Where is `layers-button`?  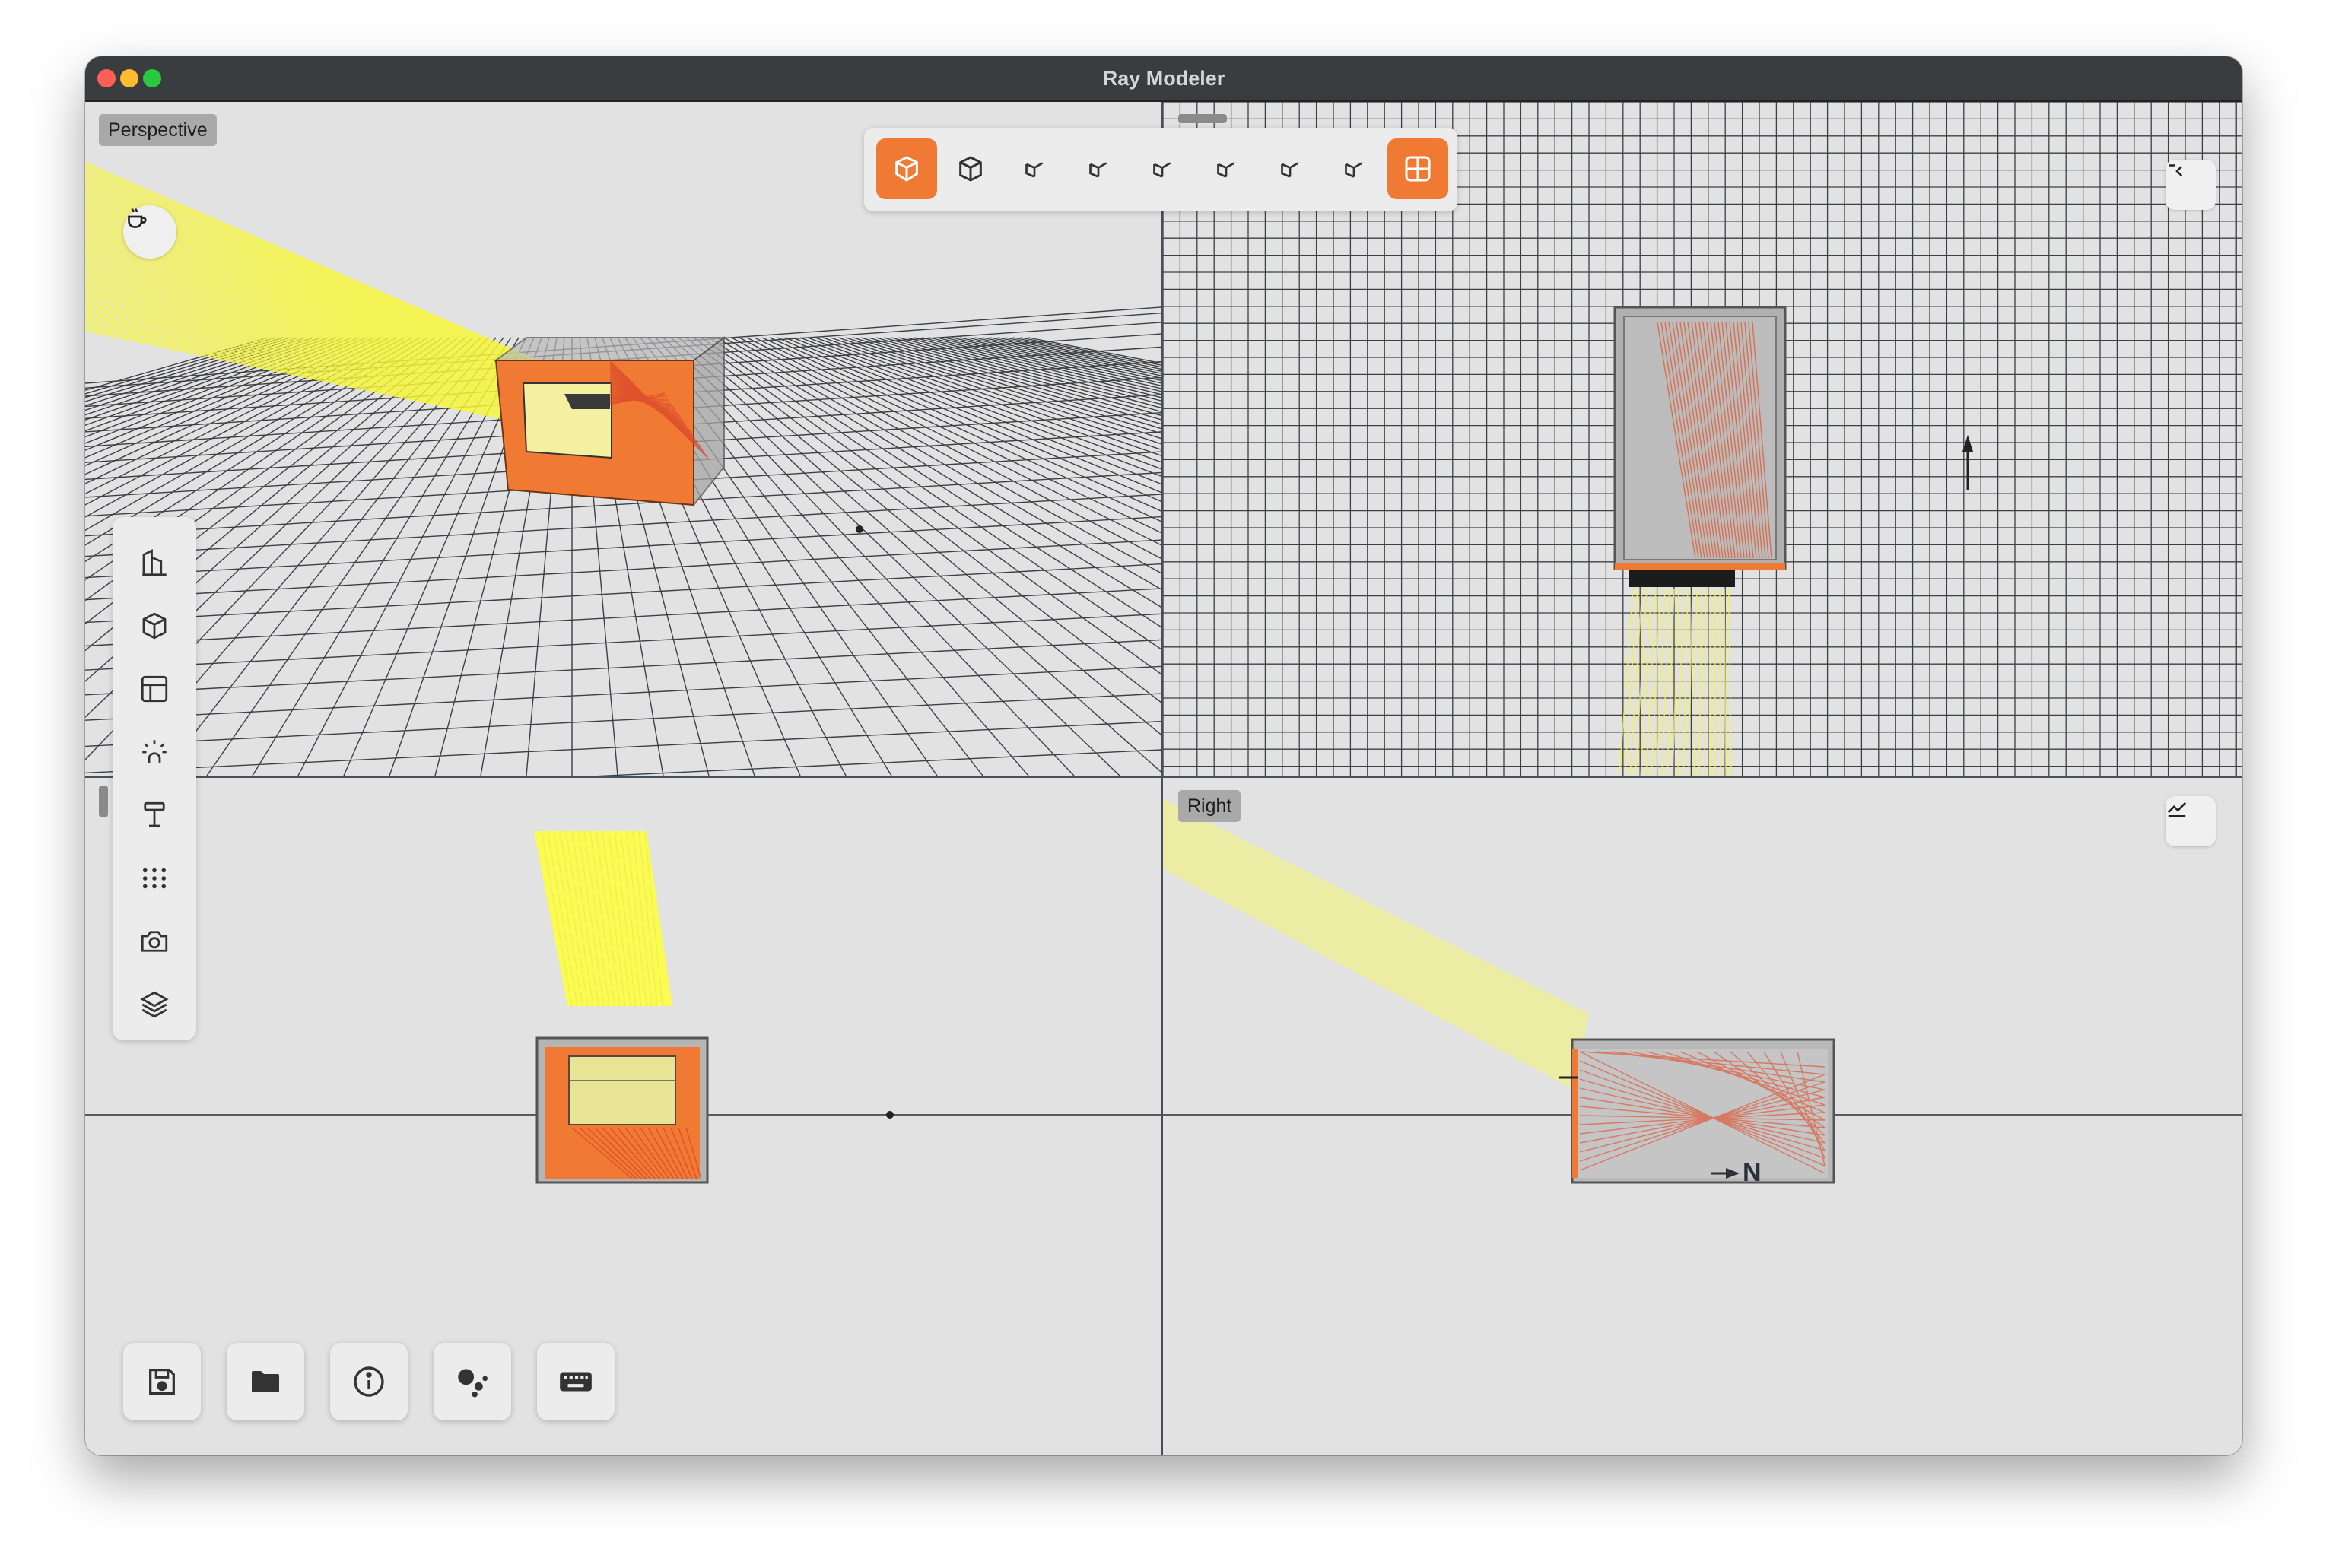 layers-button is located at coordinates (154, 1004).